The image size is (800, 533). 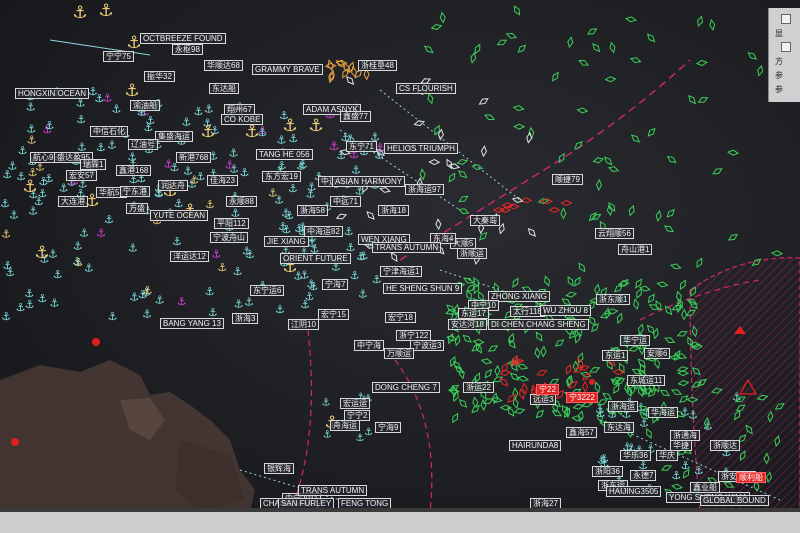 I want to click on vessel-label: YUTE OCEAN, so click(x=179, y=215).